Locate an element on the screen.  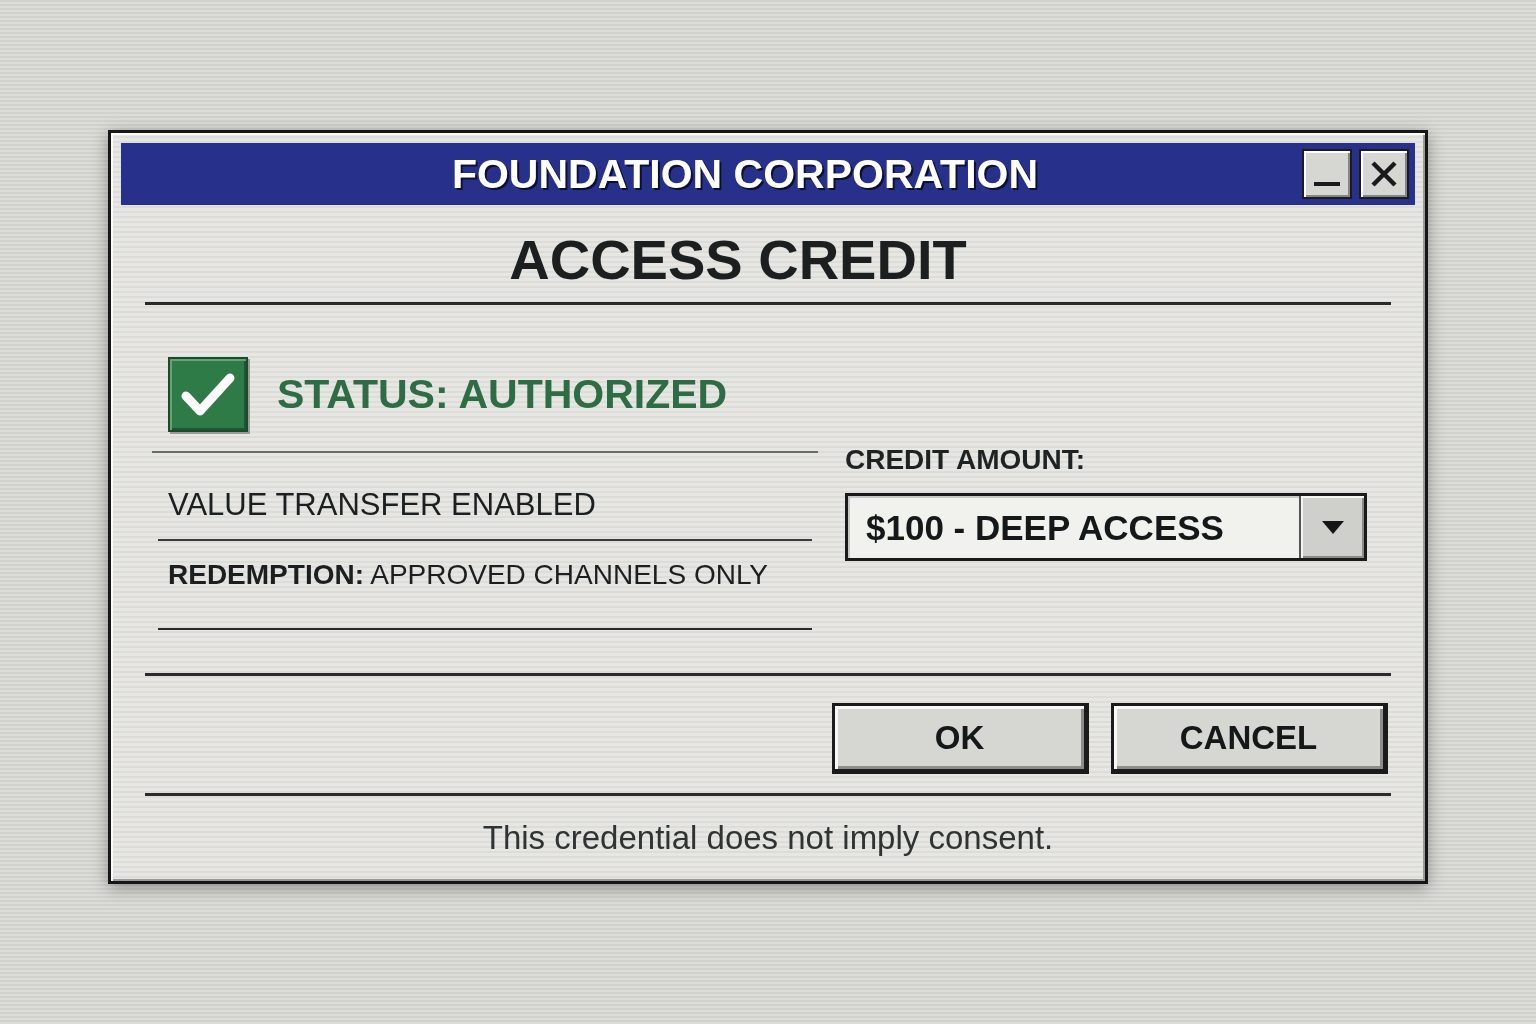
redemption-text: REDEMPTION: APPROVED CHANNELS ONLY is located at coordinates (468, 574).